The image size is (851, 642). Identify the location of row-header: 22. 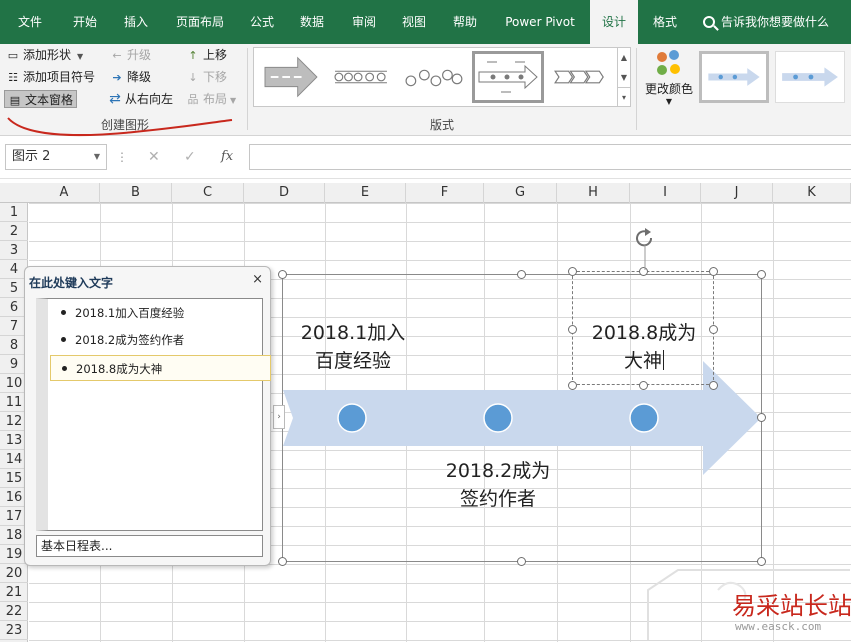
(14, 611).